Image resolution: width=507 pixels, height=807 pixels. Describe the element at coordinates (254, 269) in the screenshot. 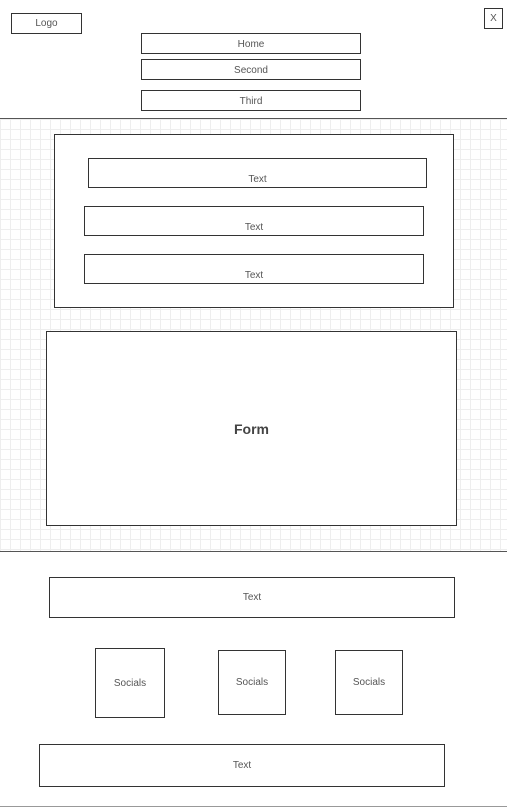

I see `text-item-3: Text` at that location.